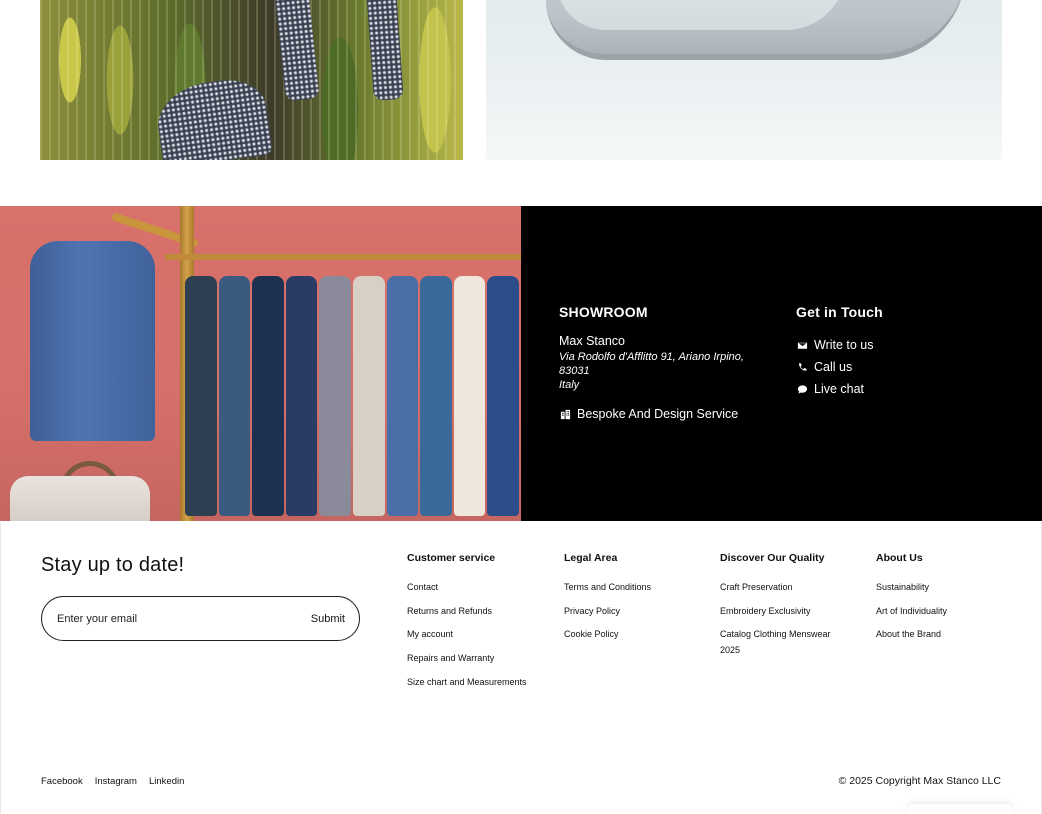  I want to click on footer-link-embroidery: Embroidery Exclusivity, so click(780, 611).